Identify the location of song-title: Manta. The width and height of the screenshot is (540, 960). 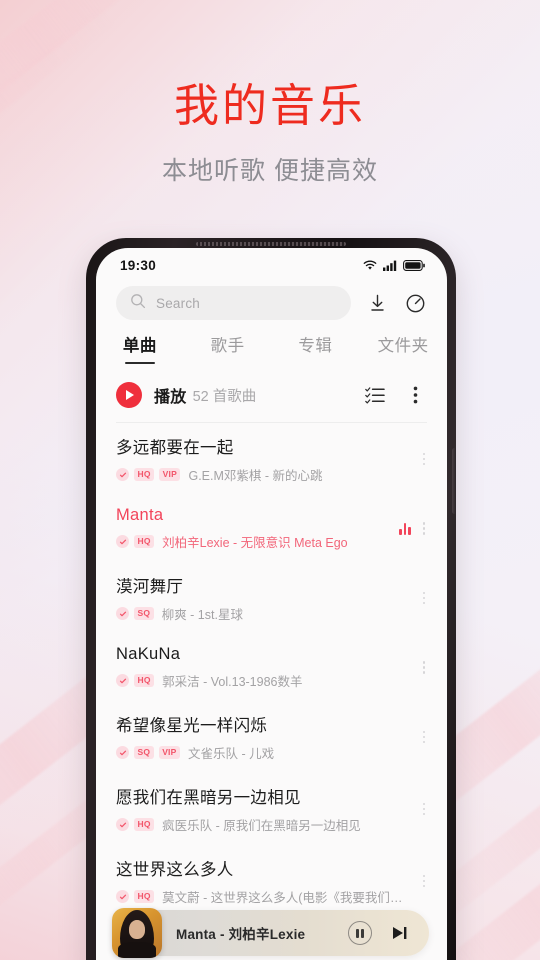
(140, 515).